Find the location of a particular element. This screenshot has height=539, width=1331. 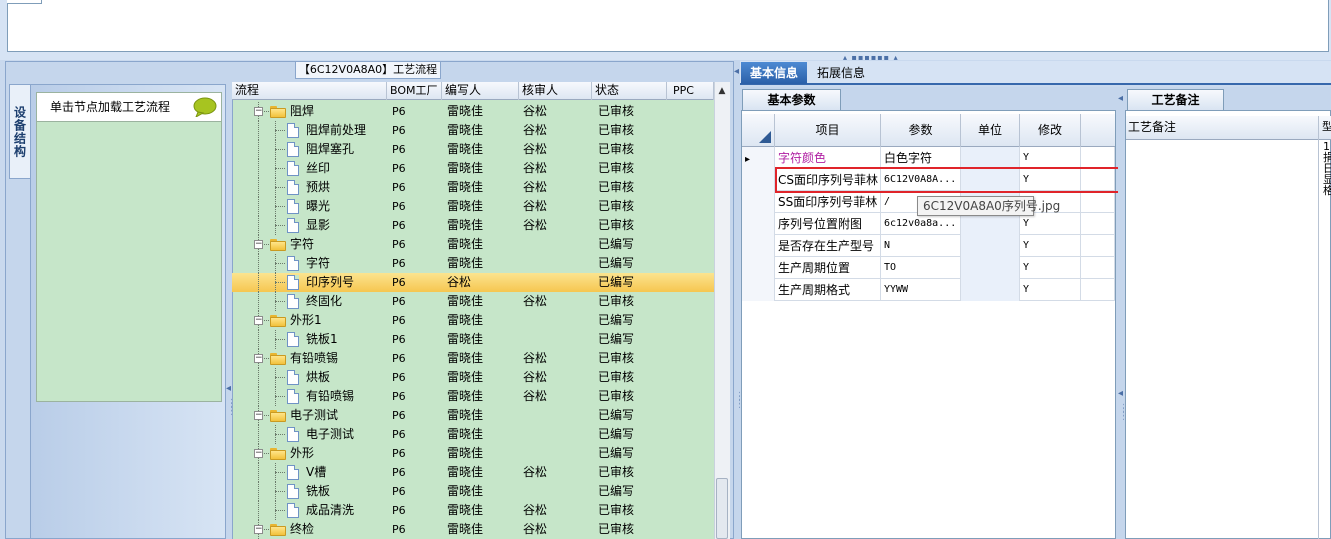

param-unit-cell is located at coordinates (990, 224).